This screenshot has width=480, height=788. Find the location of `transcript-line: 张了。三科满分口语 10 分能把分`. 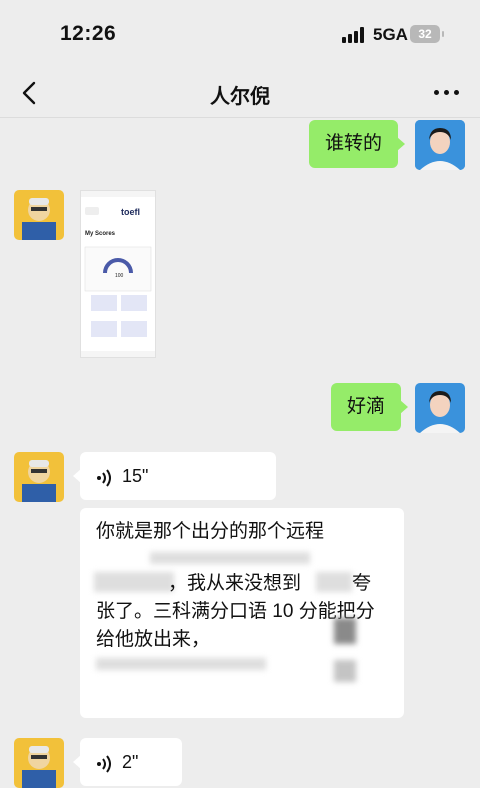

transcript-line: 张了。三科满分口语 10 分能把分 is located at coordinates (235, 611).